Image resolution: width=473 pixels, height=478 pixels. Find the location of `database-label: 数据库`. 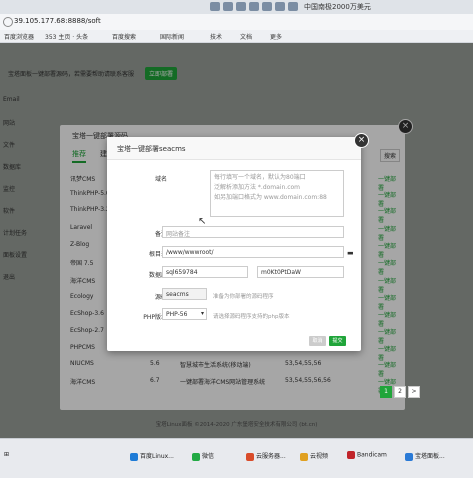

database-label: 数据库 is located at coordinates (157, 275).